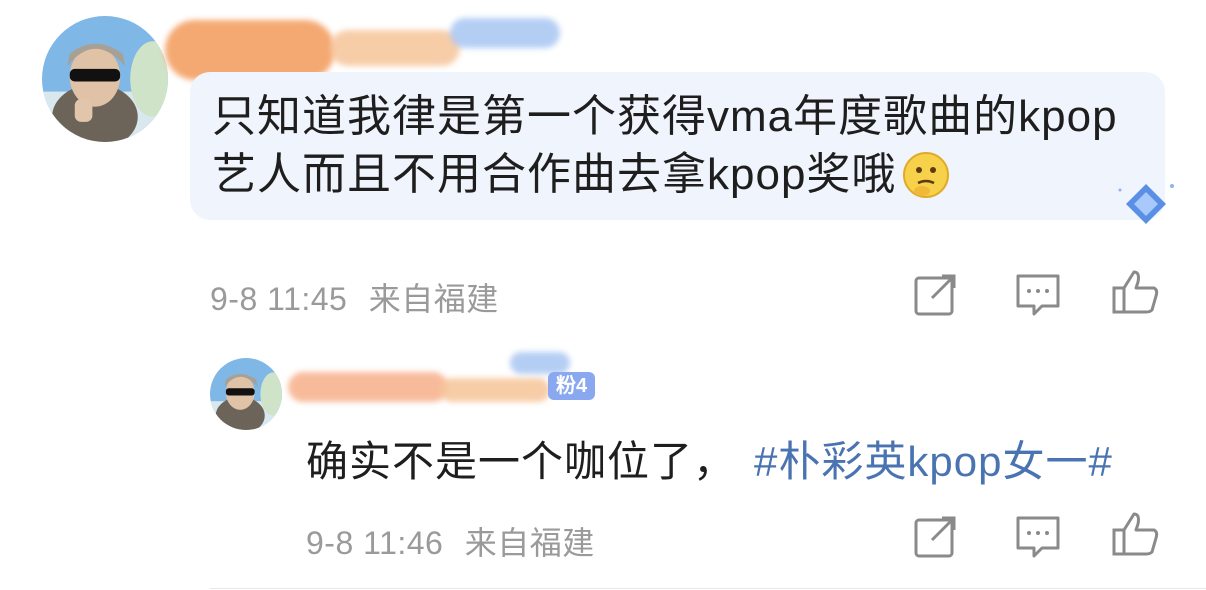 This screenshot has width=1206, height=590. I want to click on comment-line-1: 只知道我律是第一个获得vma年度歌曲的kpop, so click(665, 116).